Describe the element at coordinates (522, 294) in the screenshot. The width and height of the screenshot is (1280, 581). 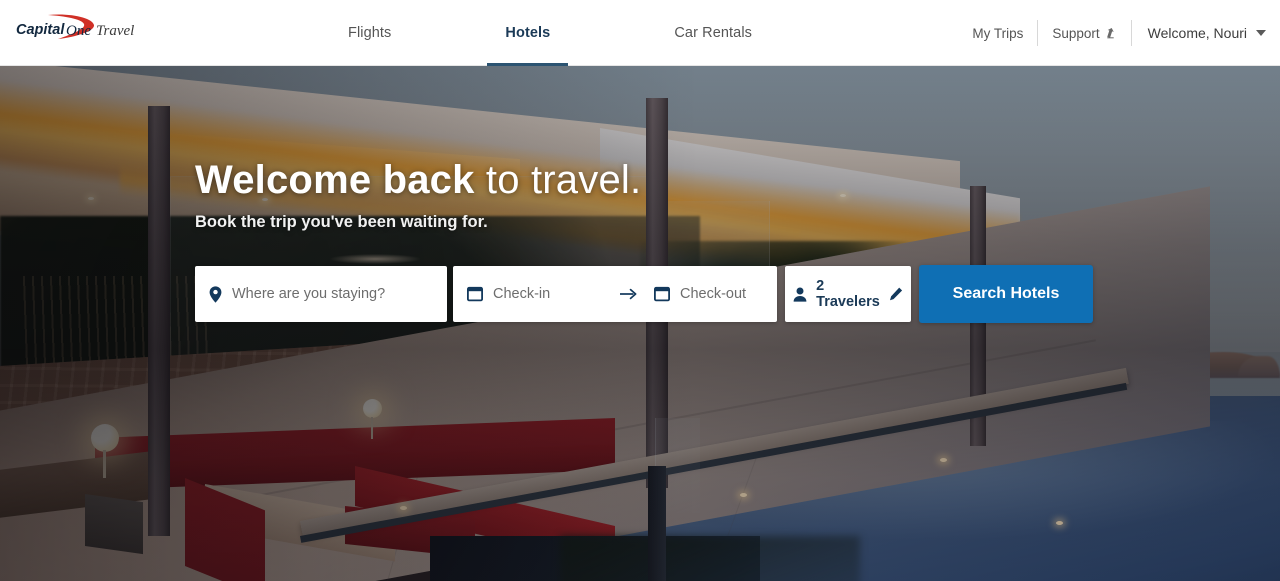
I see `checkin-placeholder: Check-in` at that location.